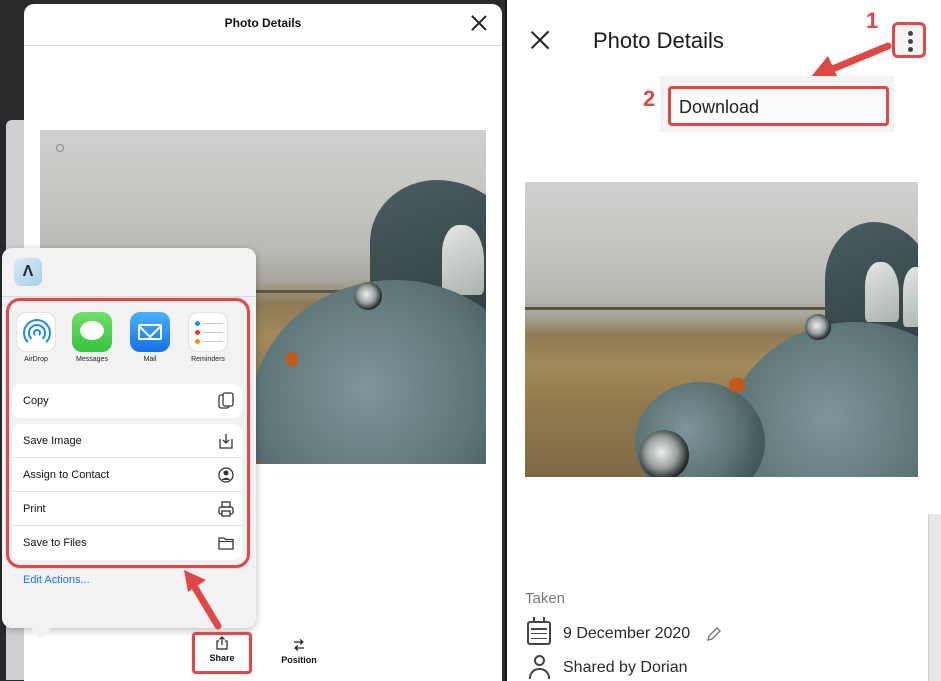  What do you see at coordinates (934, 597) in the screenshot?
I see `edge-scrollbar` at bounding box center [934, 597].